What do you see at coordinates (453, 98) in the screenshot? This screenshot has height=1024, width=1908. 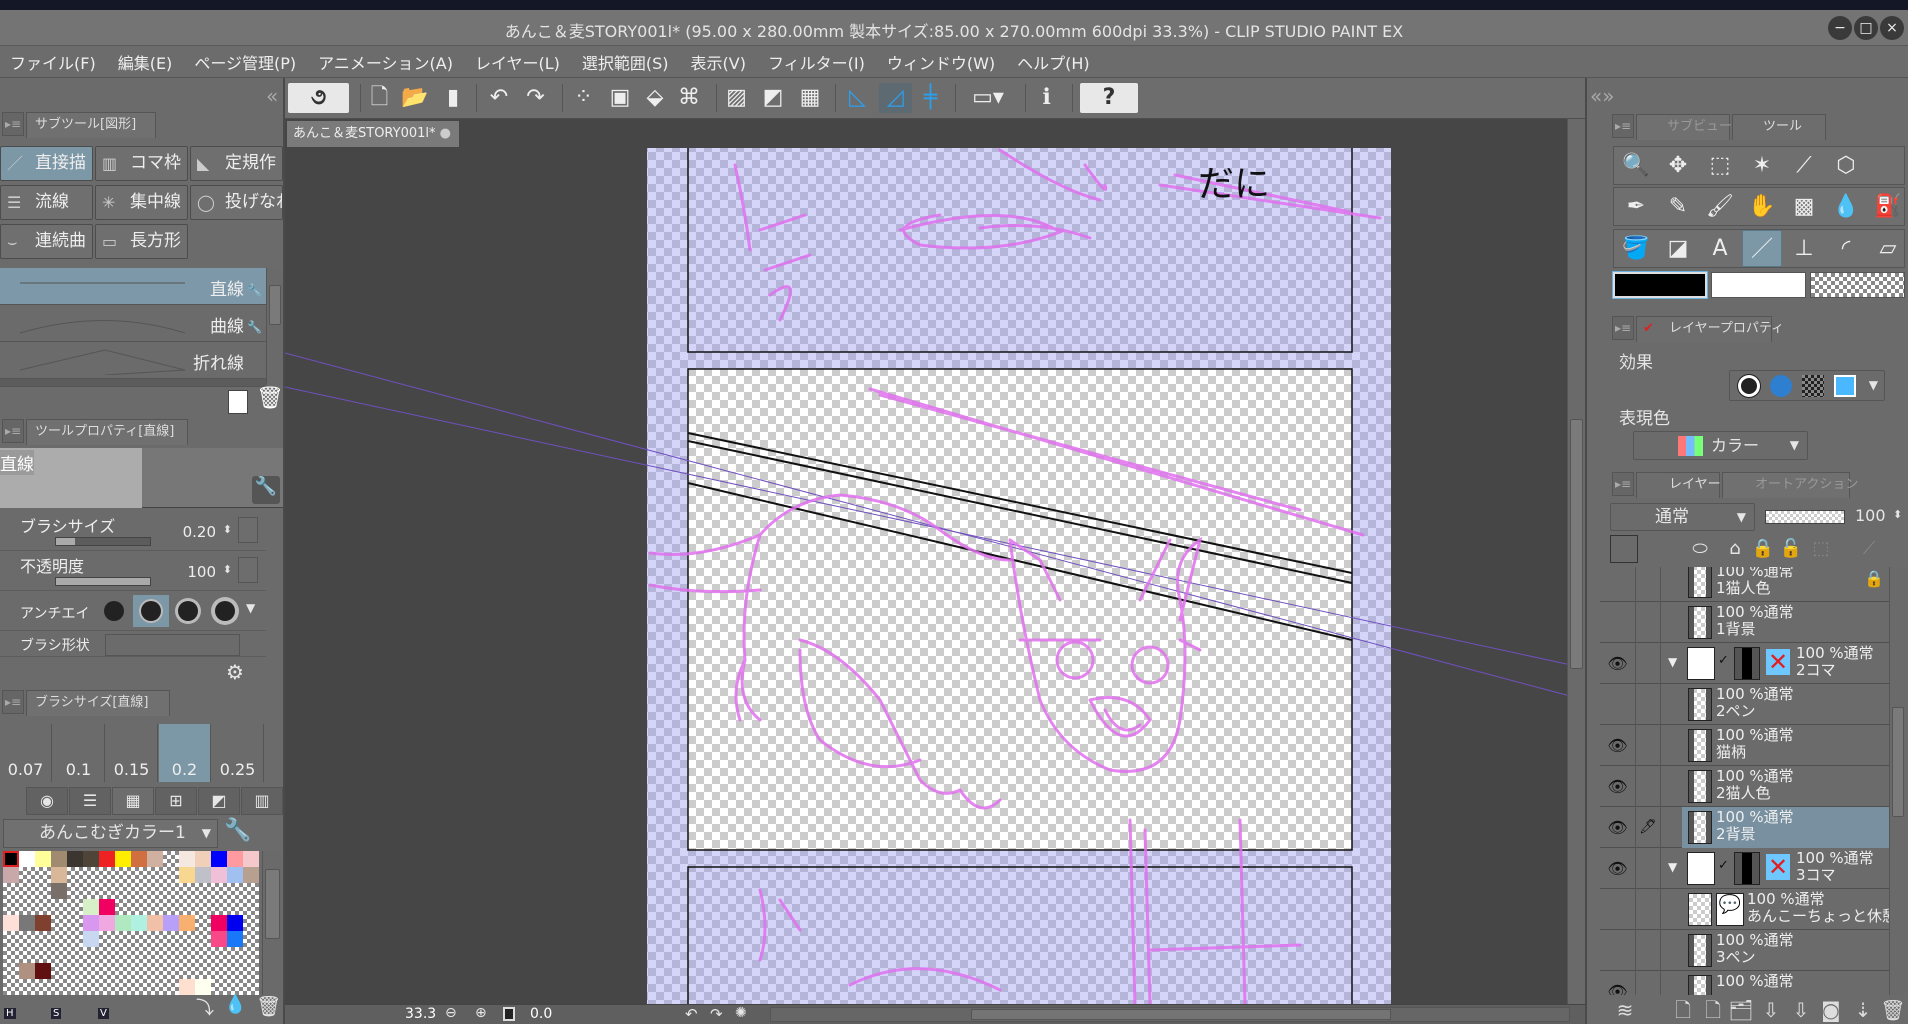 I see `save-icon: ▮` at bounding box center [453, 98].